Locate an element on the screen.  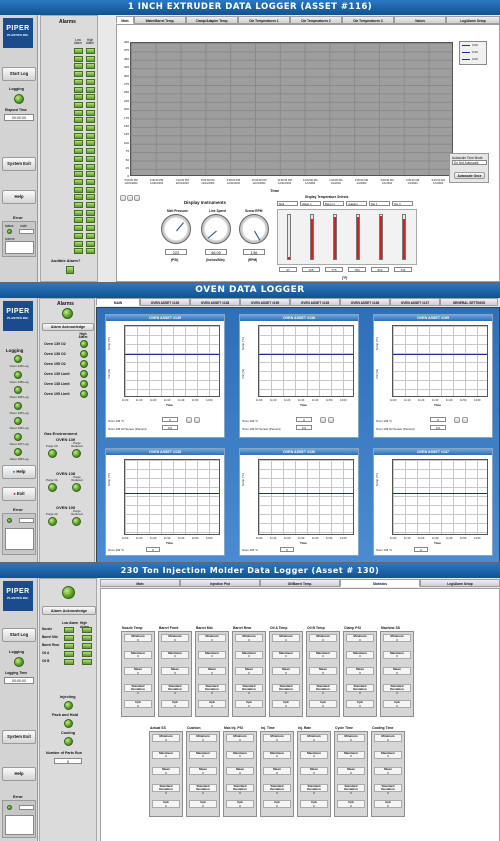
tab-oven-195: OVEN ASSET #195 is located at coordinates (265, 302).